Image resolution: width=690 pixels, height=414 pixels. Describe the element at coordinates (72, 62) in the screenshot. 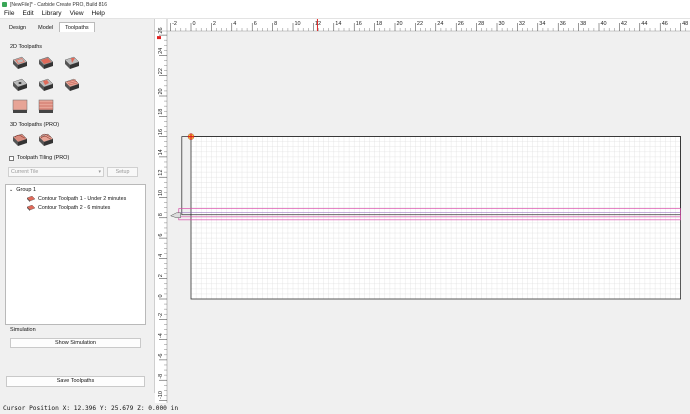

I see `vcarve-toolpath-icon` at that location.